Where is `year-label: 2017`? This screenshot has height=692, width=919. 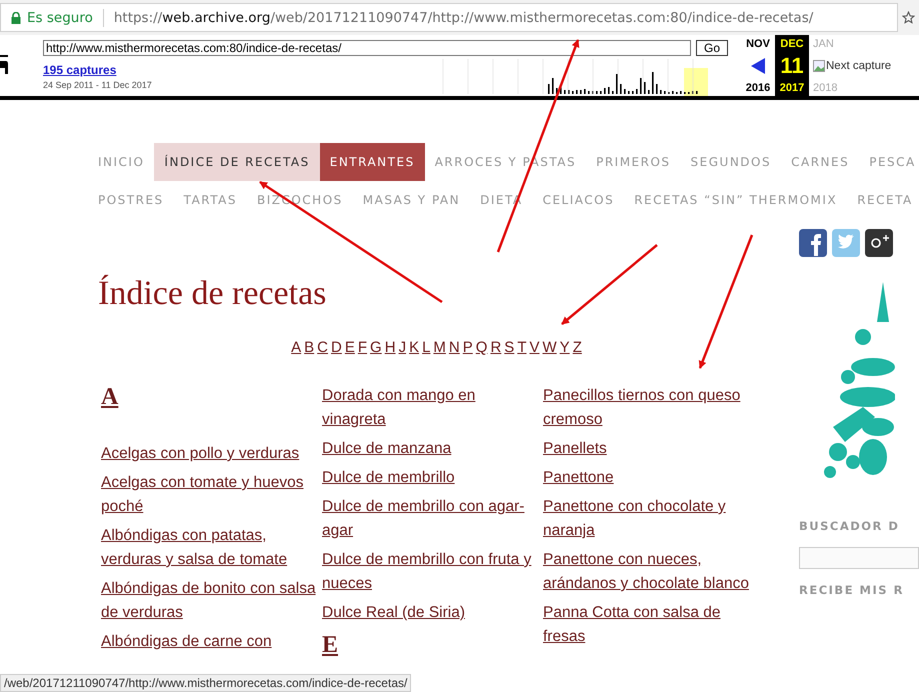
year-label: 2017 is located at coordinates (792, 88).